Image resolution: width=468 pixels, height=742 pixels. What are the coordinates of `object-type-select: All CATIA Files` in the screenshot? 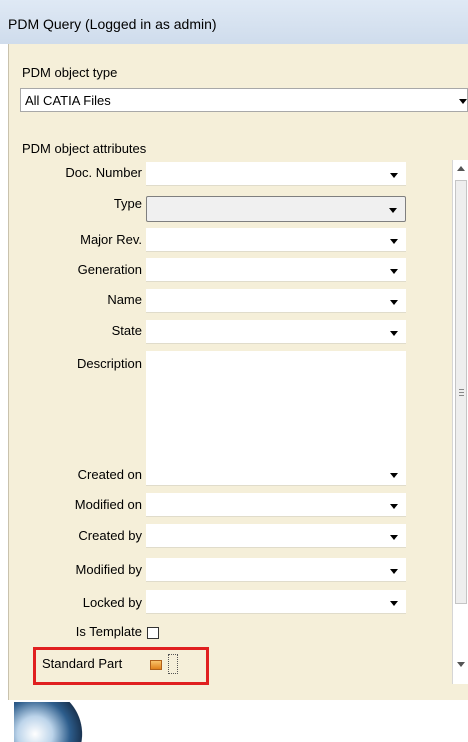 It's located at (244, 100).